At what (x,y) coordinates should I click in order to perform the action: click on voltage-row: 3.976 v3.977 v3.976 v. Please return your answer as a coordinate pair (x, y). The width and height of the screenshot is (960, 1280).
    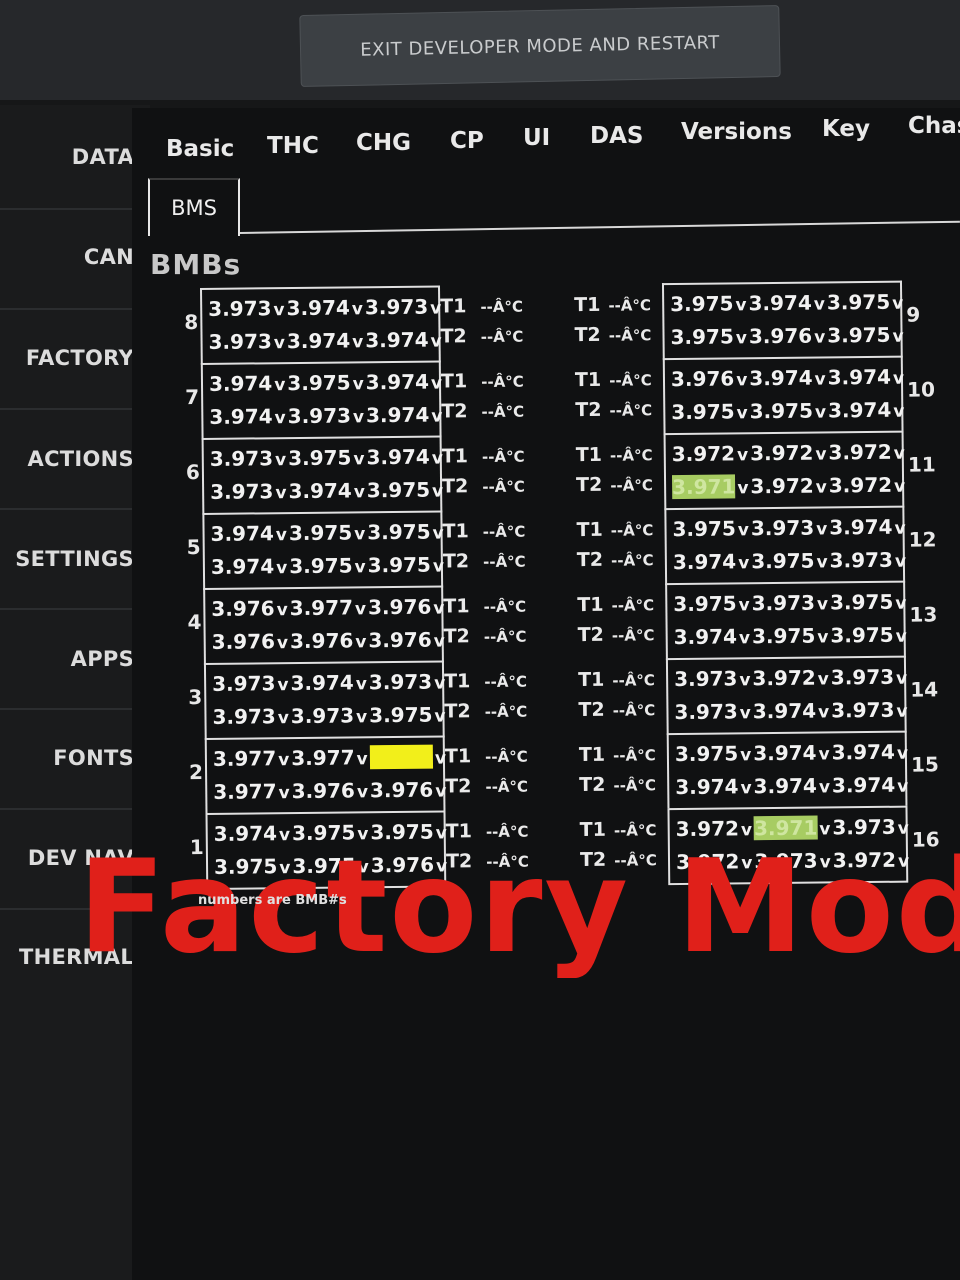
    Looking at the image, I should click on (328, 607).